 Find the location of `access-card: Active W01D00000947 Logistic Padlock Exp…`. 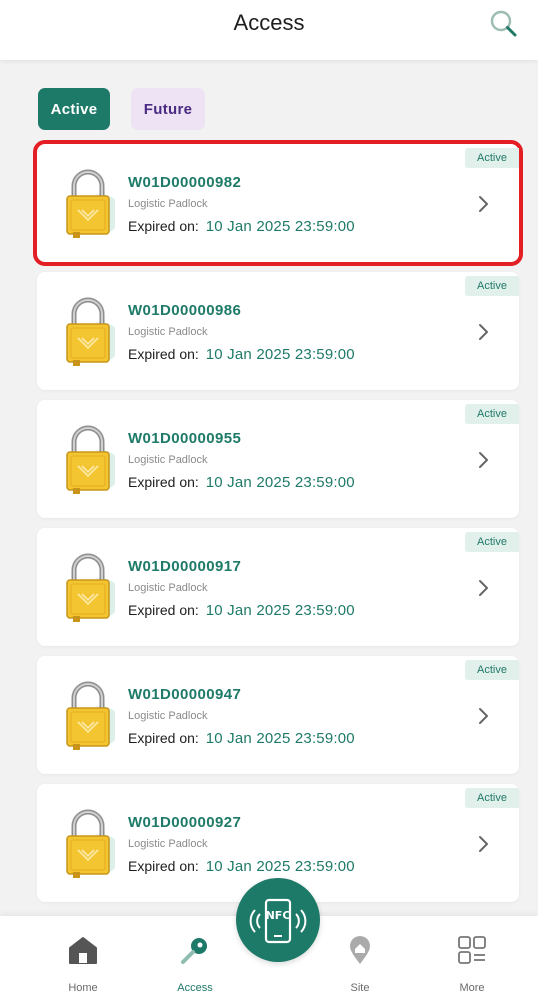

access-card: Active W01D00000947 Logistic Padlock Exp… is located at coordinates (278, 715).